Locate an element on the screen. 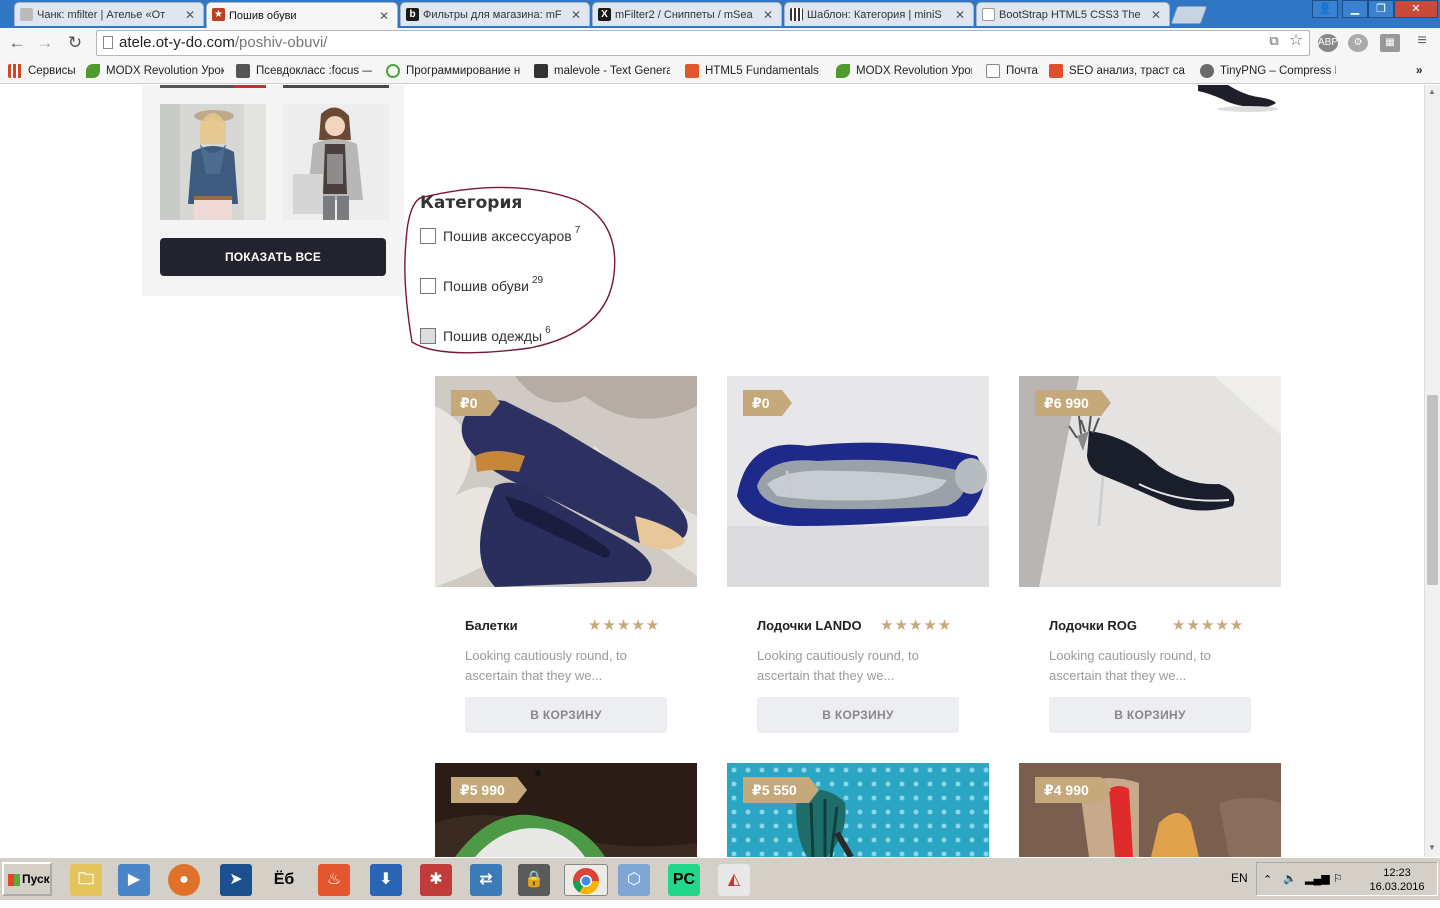  gallery-thumb-model-cardigan is located at coordinates (336, 162).